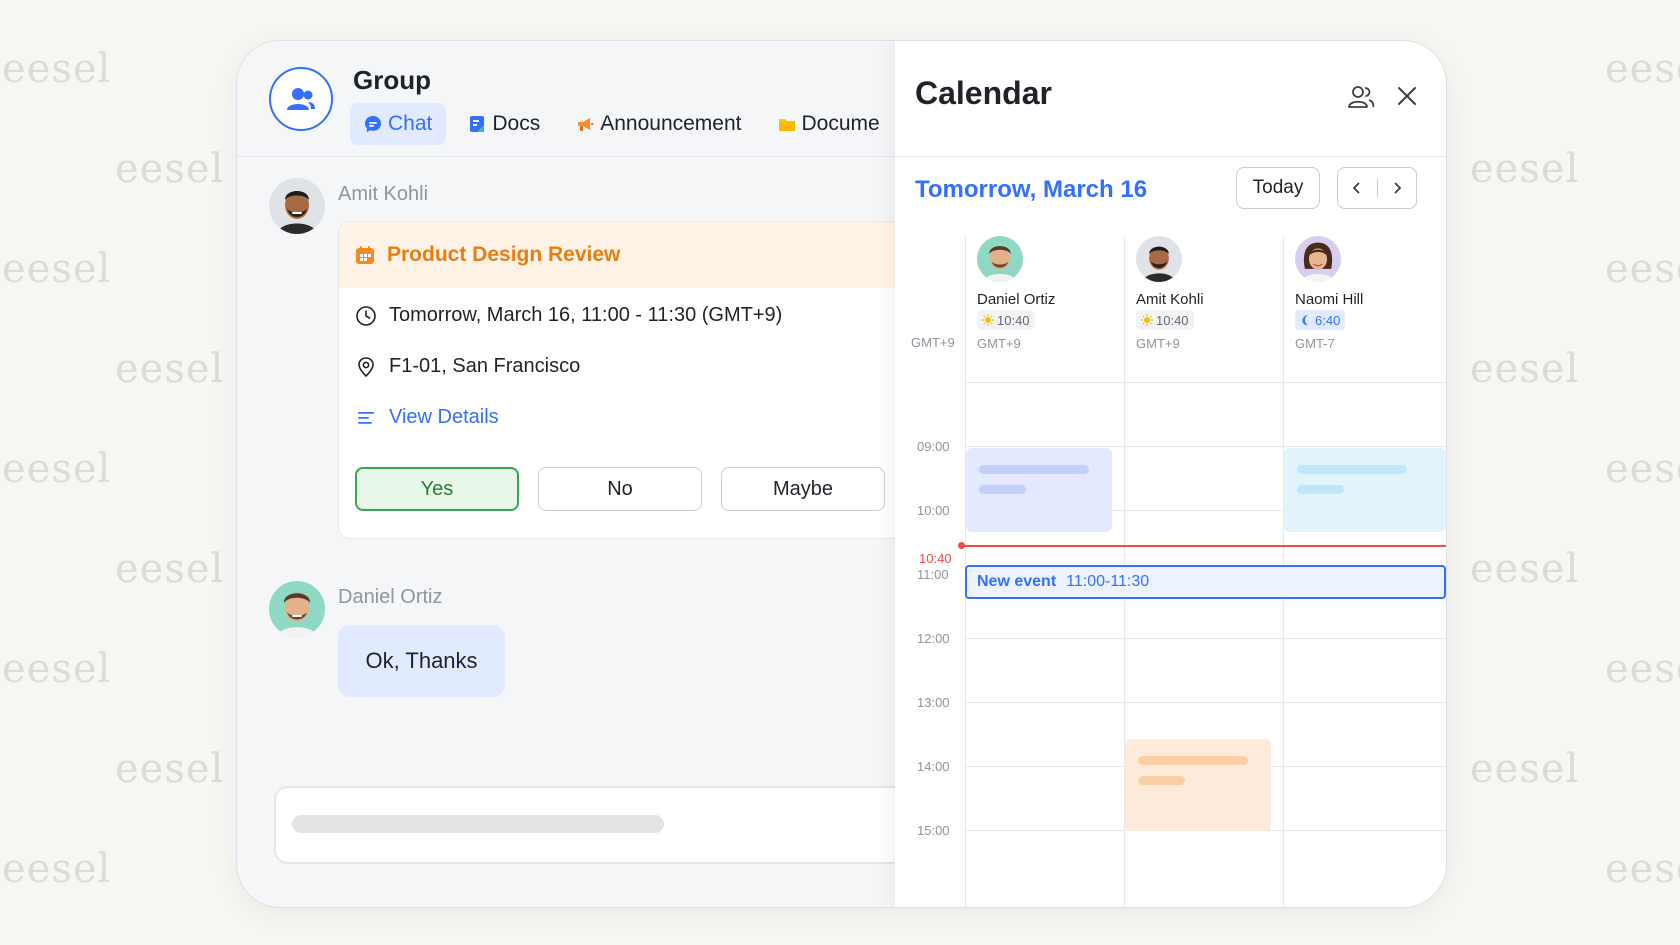 This screenshot has height=945, width=1680. Describe the element at coordinates (1357, 188) in the screenshot. I see `prev-day-button` at that location.